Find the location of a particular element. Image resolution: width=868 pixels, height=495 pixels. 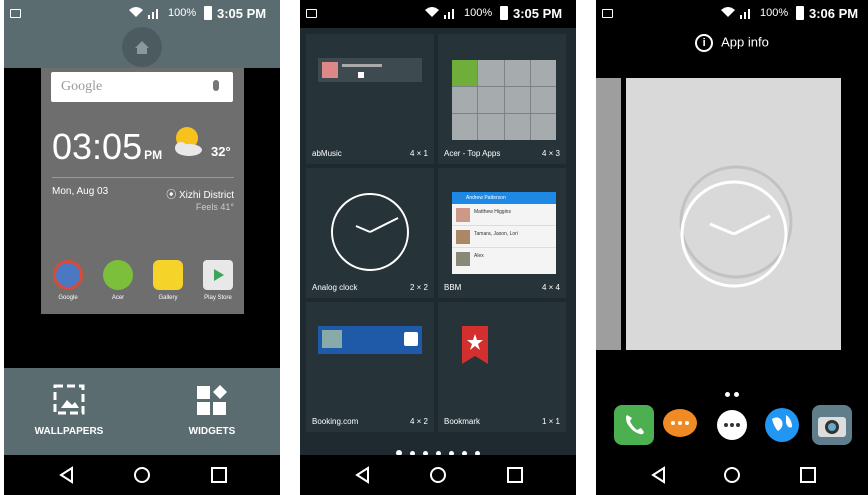

analog-clock-icon is located at coordinates (370, 232).